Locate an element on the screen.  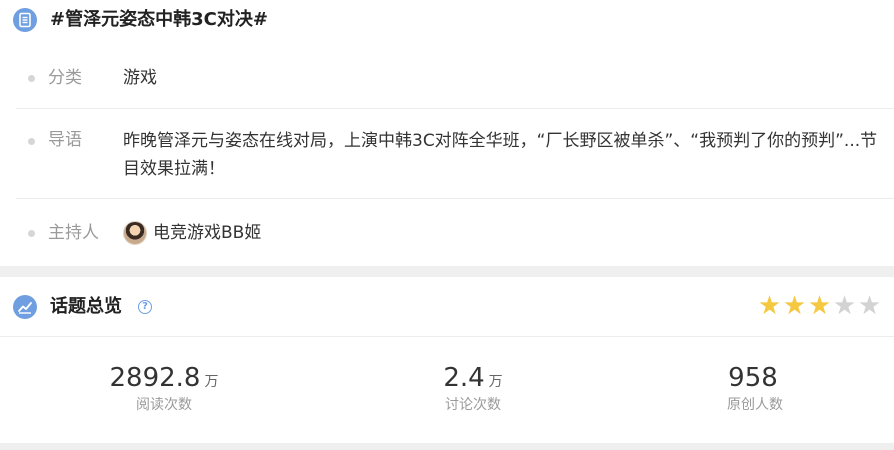
stat-original-count: 958 原创人数 is located at coordinates (755, 389).